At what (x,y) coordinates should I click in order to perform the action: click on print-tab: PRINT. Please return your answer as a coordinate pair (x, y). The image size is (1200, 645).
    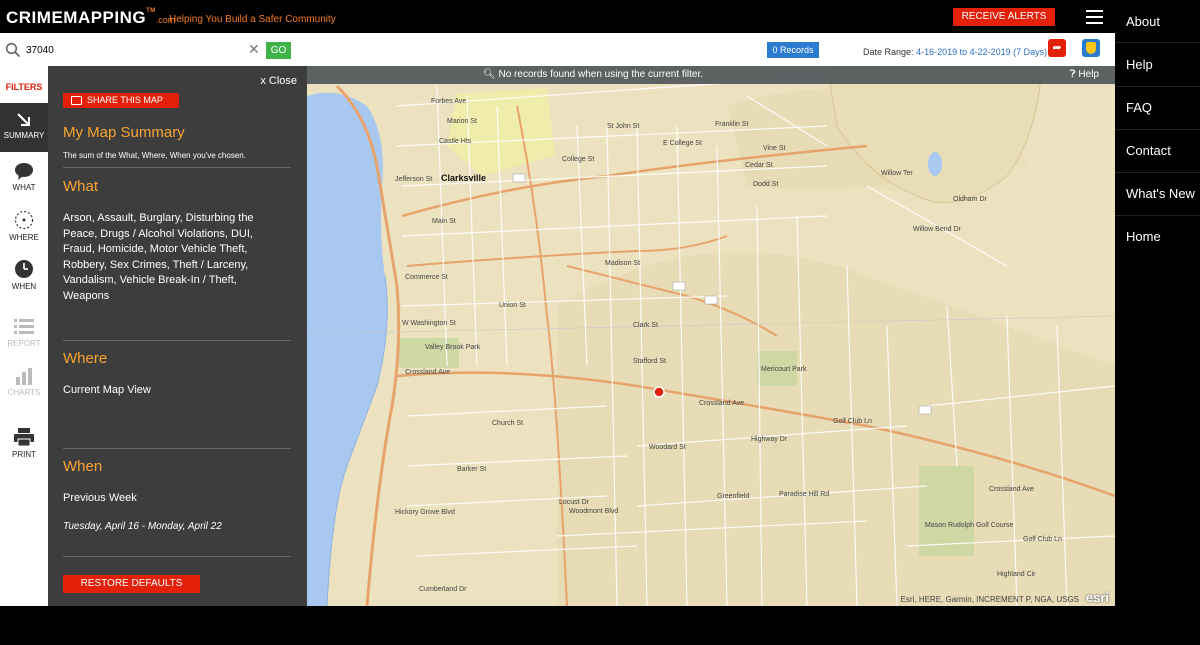
    Looking at the image, I should click on (24, 443).